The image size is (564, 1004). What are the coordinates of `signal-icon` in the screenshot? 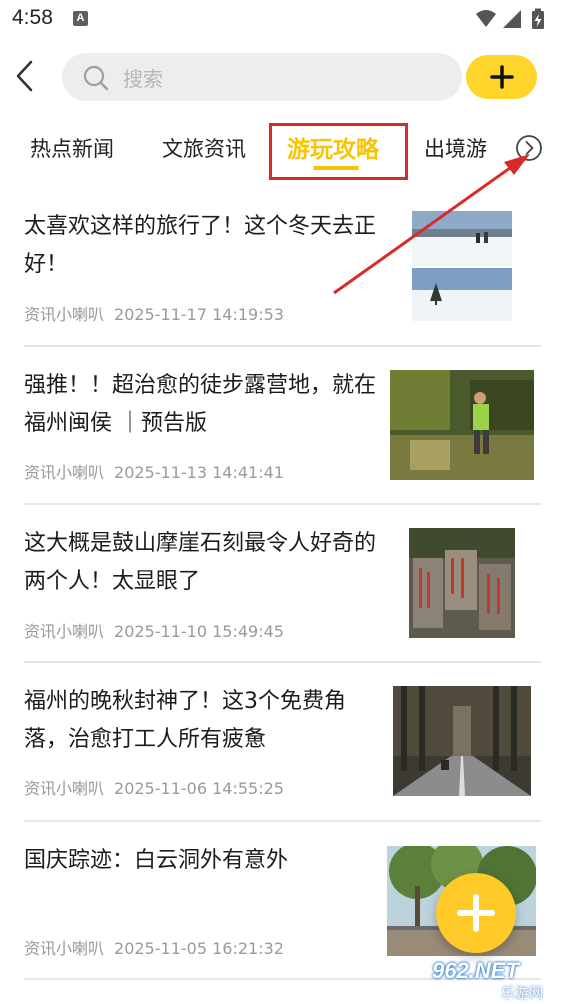 It's located at (512, 19).